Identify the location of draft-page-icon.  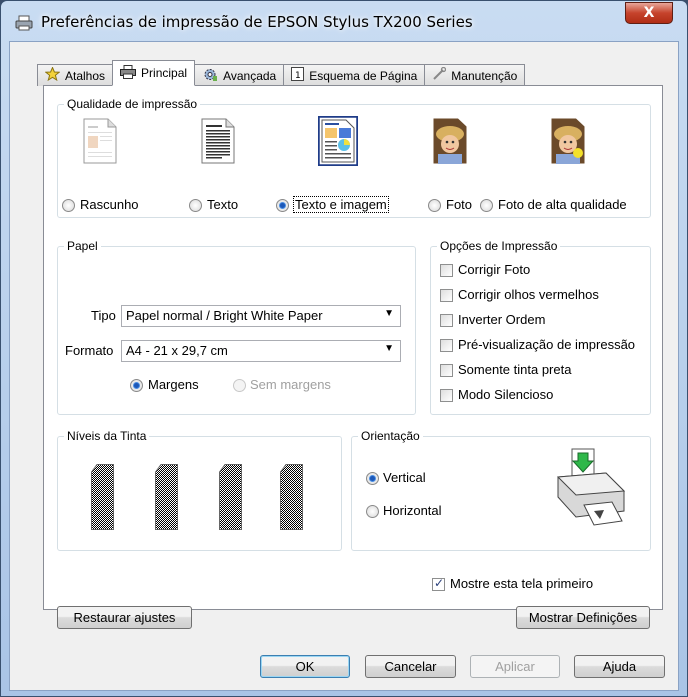
(100, 142).